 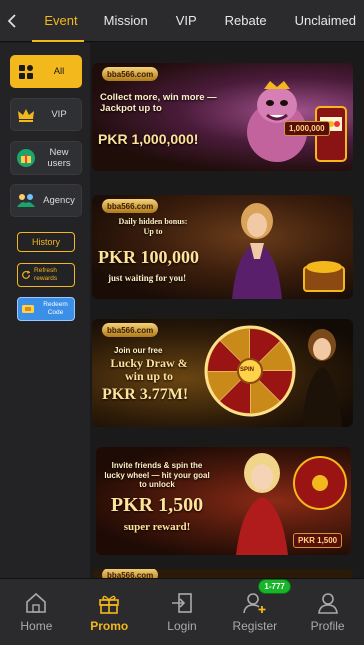 What do you see at coordinates (46, 158) in the screenshot?
I see `sidebar-item-new-users: New users` at bounding box center [46, 158].